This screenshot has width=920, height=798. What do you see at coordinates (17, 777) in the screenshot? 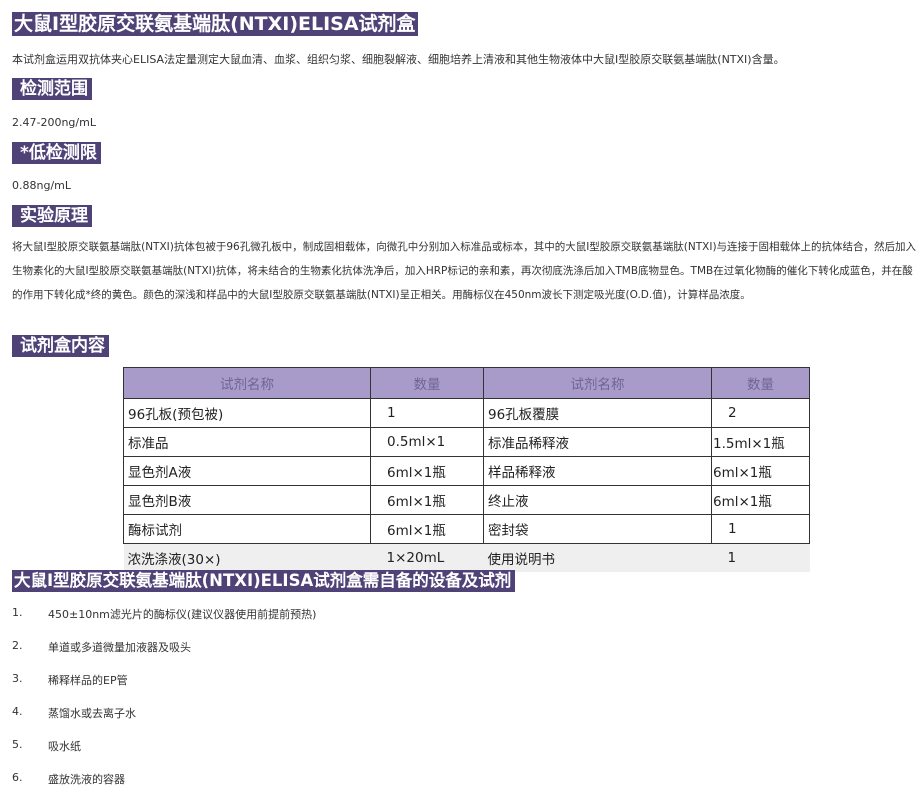
I see `list-number: 6.` at bounding box center [17, 777].